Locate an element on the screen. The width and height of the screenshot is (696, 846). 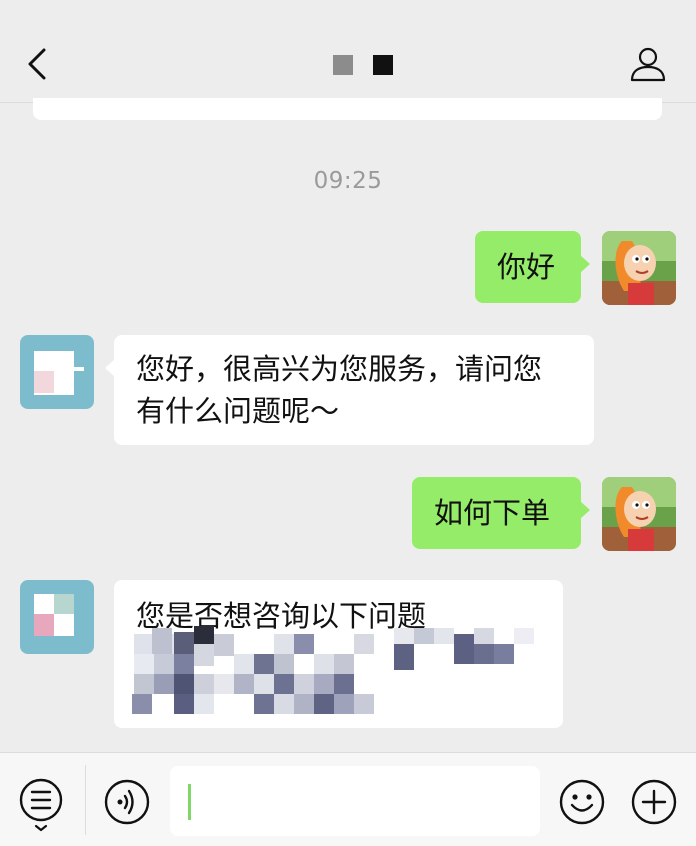
list-menu-icon is located at coordinates (41, 805).